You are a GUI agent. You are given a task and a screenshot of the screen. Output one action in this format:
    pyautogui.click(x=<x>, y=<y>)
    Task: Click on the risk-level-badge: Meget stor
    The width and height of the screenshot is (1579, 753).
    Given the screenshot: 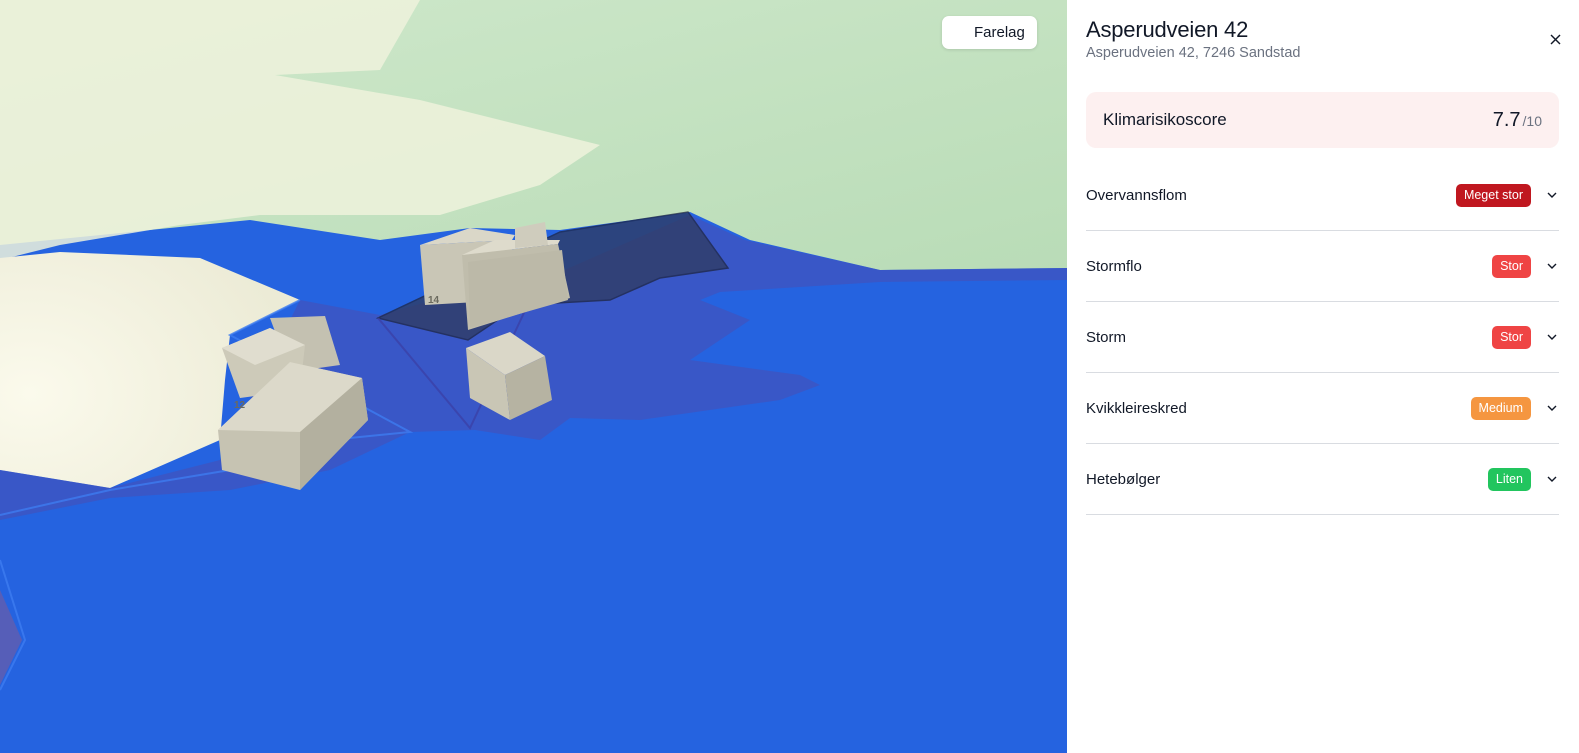 What is the action you would take?
    pyautogui.click(x=1493, y=195)
    